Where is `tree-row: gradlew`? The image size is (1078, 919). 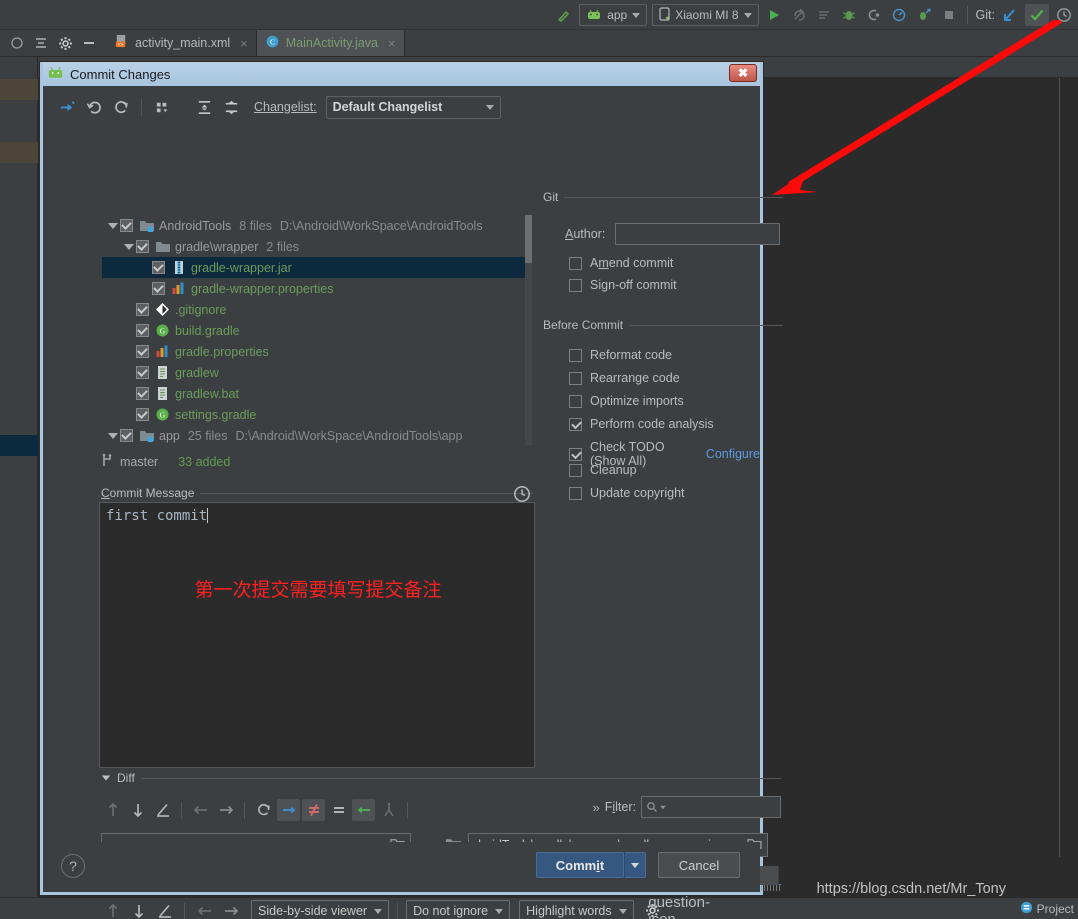
tree-row: gradlew is located at coordinates (317, 372).